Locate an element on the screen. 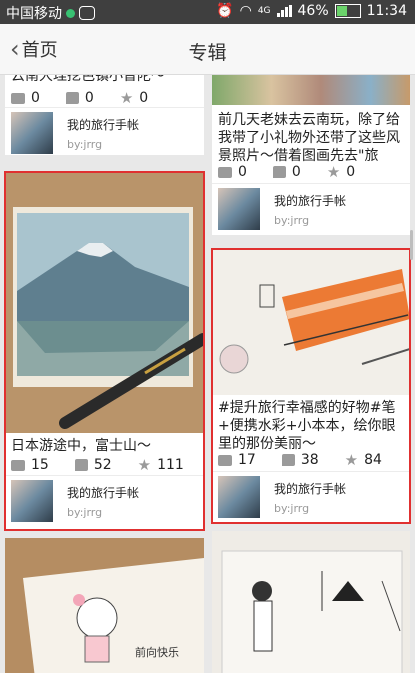 Image resolution: width=415 pixels, height=673 pixels. carrier-label: 中国移动 is located at coordinates (34, 14).